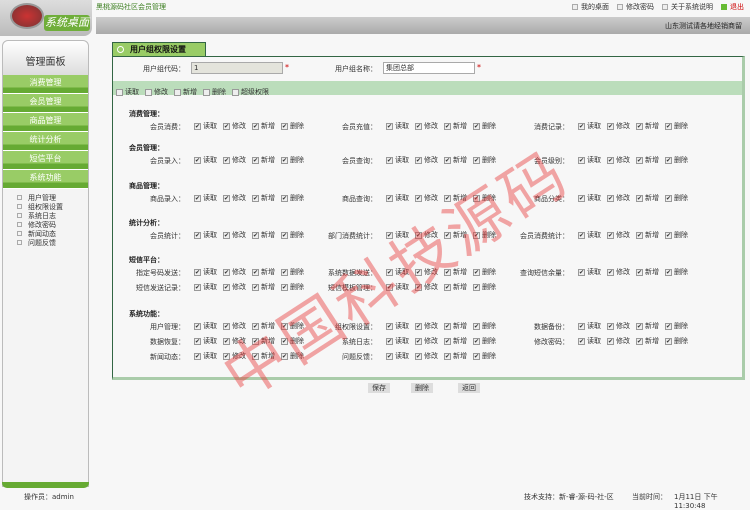  Describe the element at coordinates (687, 7) in the screenshot. I see `about-link: 关于系统说明` at that location.